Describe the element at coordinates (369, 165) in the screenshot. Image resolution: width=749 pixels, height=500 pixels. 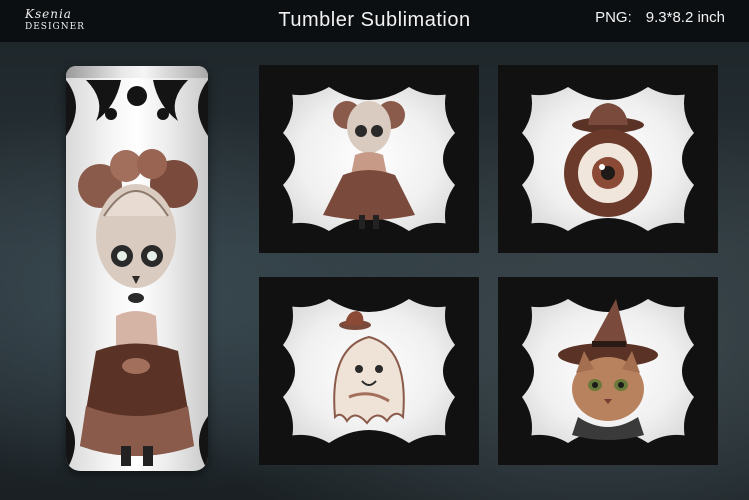
I see `doll-illustration` at that location.